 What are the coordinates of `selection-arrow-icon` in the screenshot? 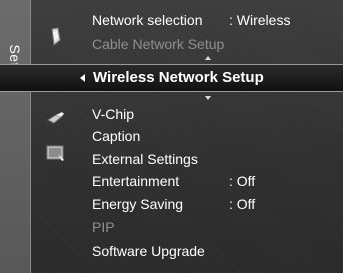 It's located at (82, 78).